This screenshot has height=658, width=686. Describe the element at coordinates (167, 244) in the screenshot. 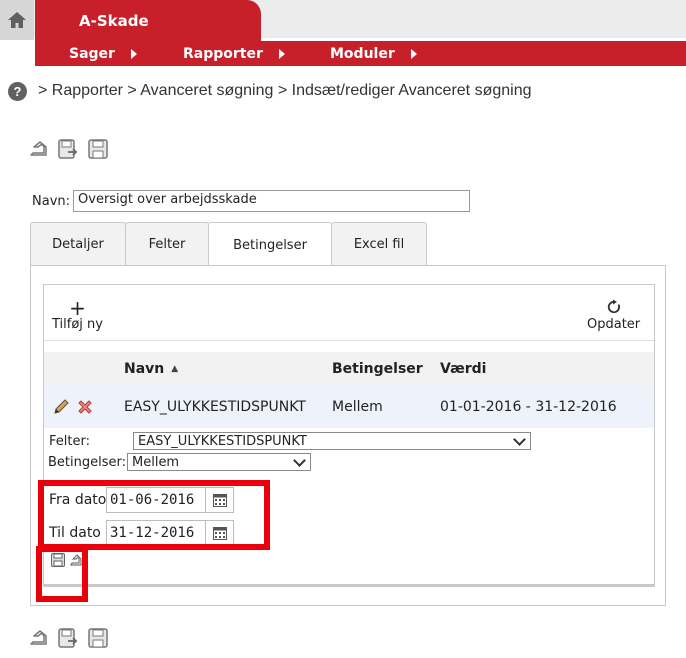

I see `tab-felter: Felter` at that location.